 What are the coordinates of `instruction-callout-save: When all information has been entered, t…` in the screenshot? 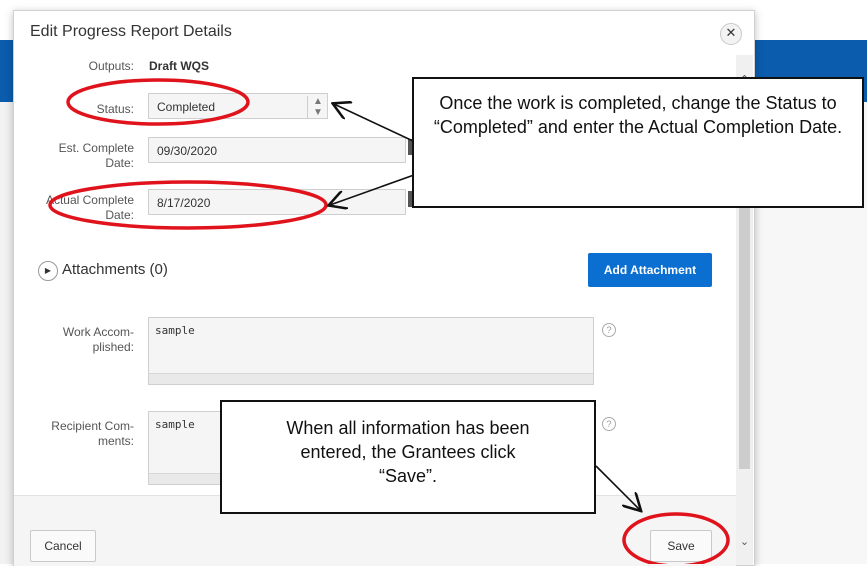 It's located at (408, 457).